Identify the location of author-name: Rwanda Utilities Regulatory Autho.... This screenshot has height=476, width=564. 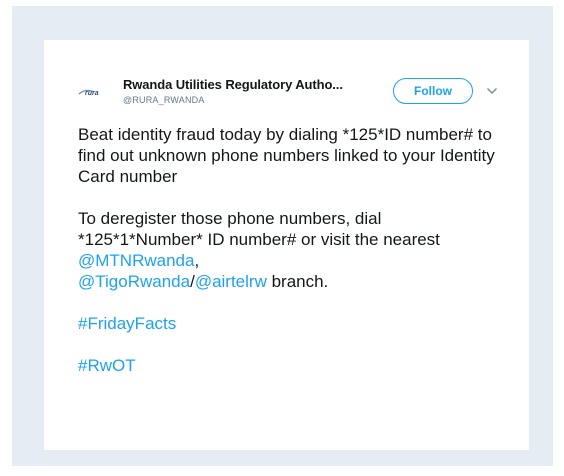
(233, 84).